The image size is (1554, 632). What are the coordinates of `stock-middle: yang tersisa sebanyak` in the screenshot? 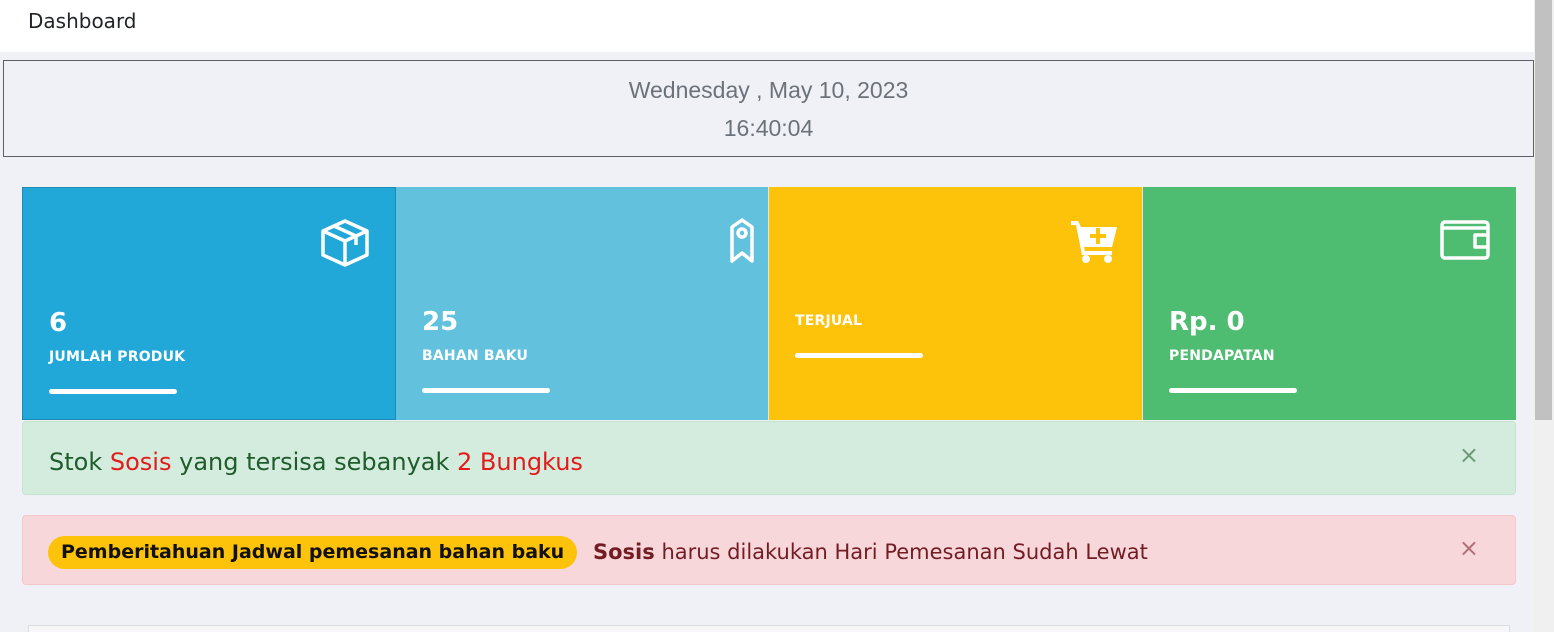 It's located at (314, 462).